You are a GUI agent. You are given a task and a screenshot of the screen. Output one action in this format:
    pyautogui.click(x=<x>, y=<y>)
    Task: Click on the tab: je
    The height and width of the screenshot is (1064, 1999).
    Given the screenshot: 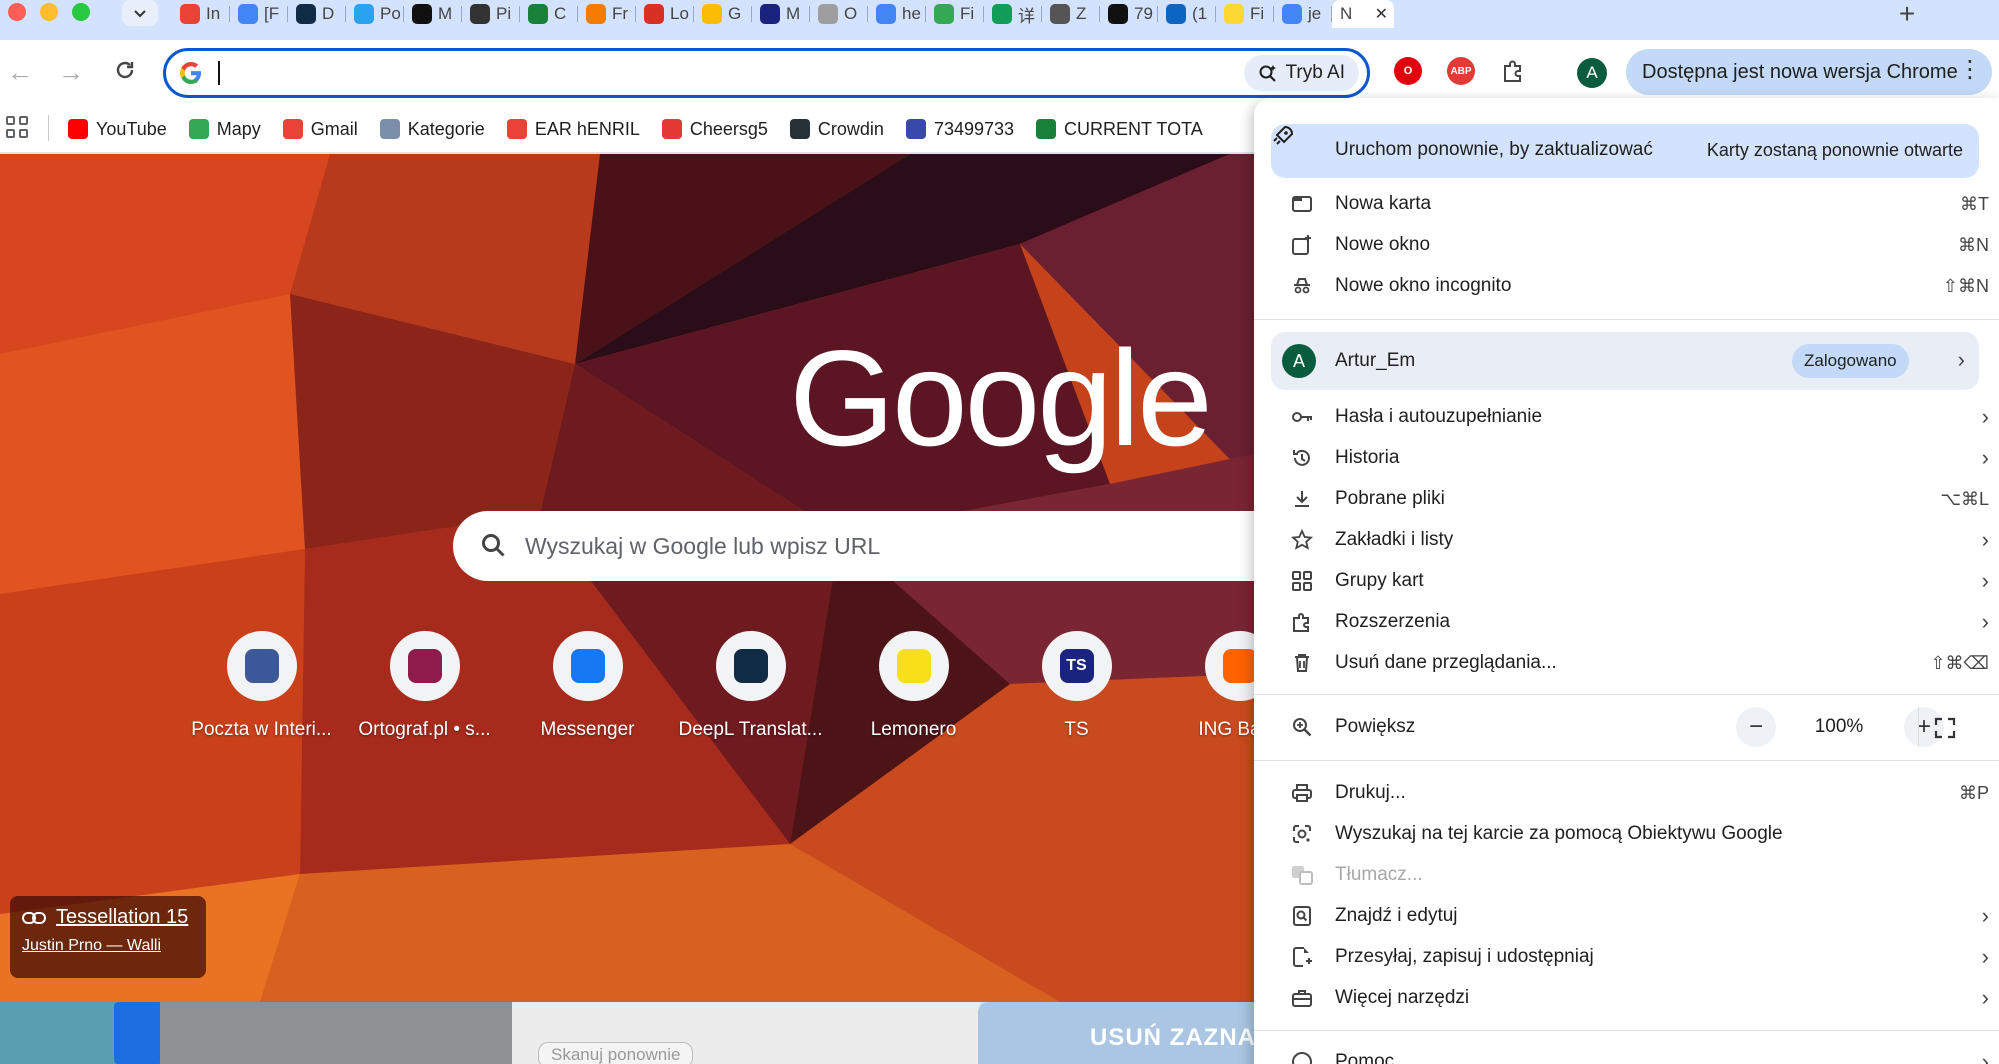 What is the action you would take?
    pyautogui.click(x=1303, y=14)
    